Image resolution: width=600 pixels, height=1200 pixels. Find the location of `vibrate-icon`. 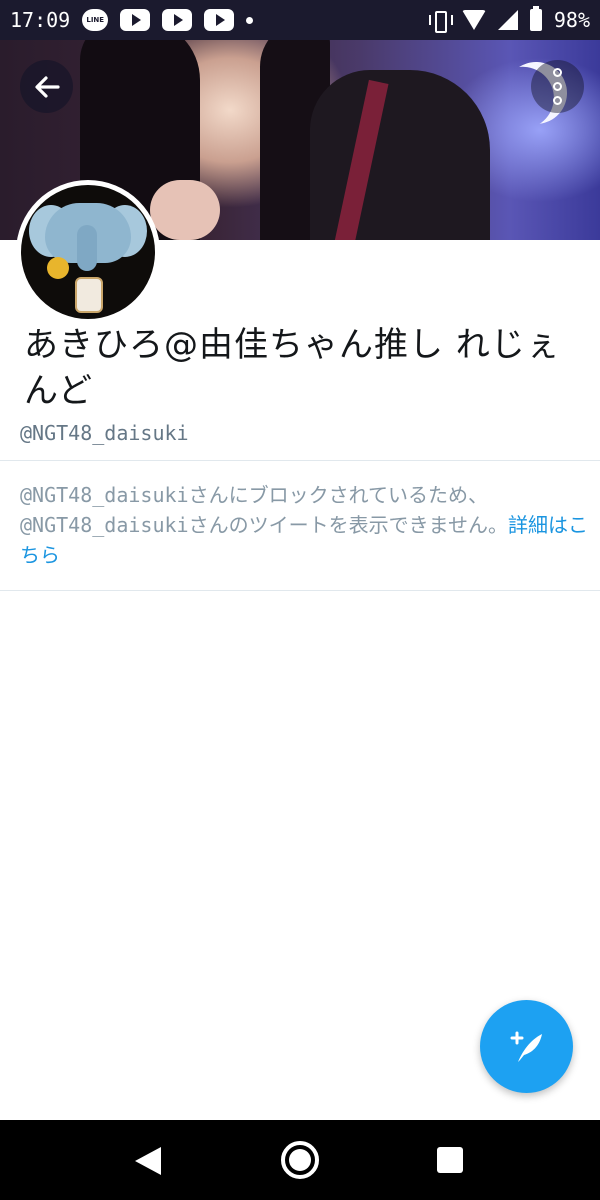

vibrate-icon is located at coordinates (440, 21).